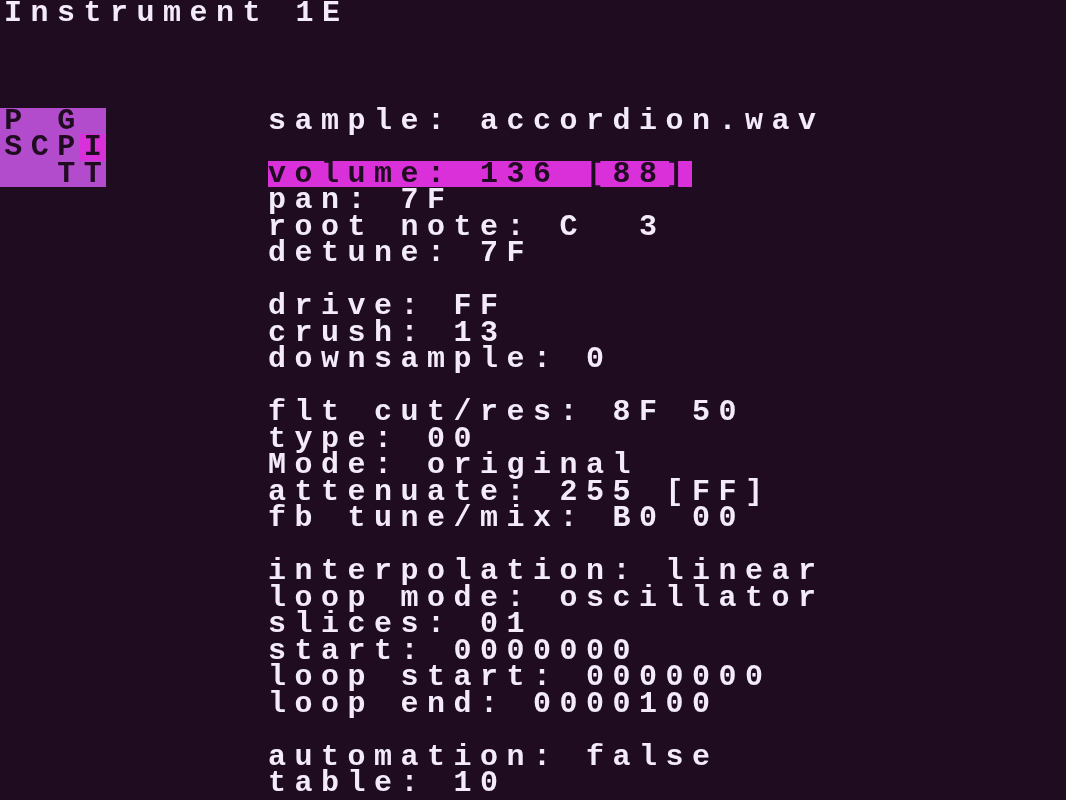 Image resolution: width=1066 pixels, height=800 pixels. What do you see at coordinates (546, 120) in the screenshot?
I see `parameter-row: sample: accordion.wav` at bounding box center [546, 120].